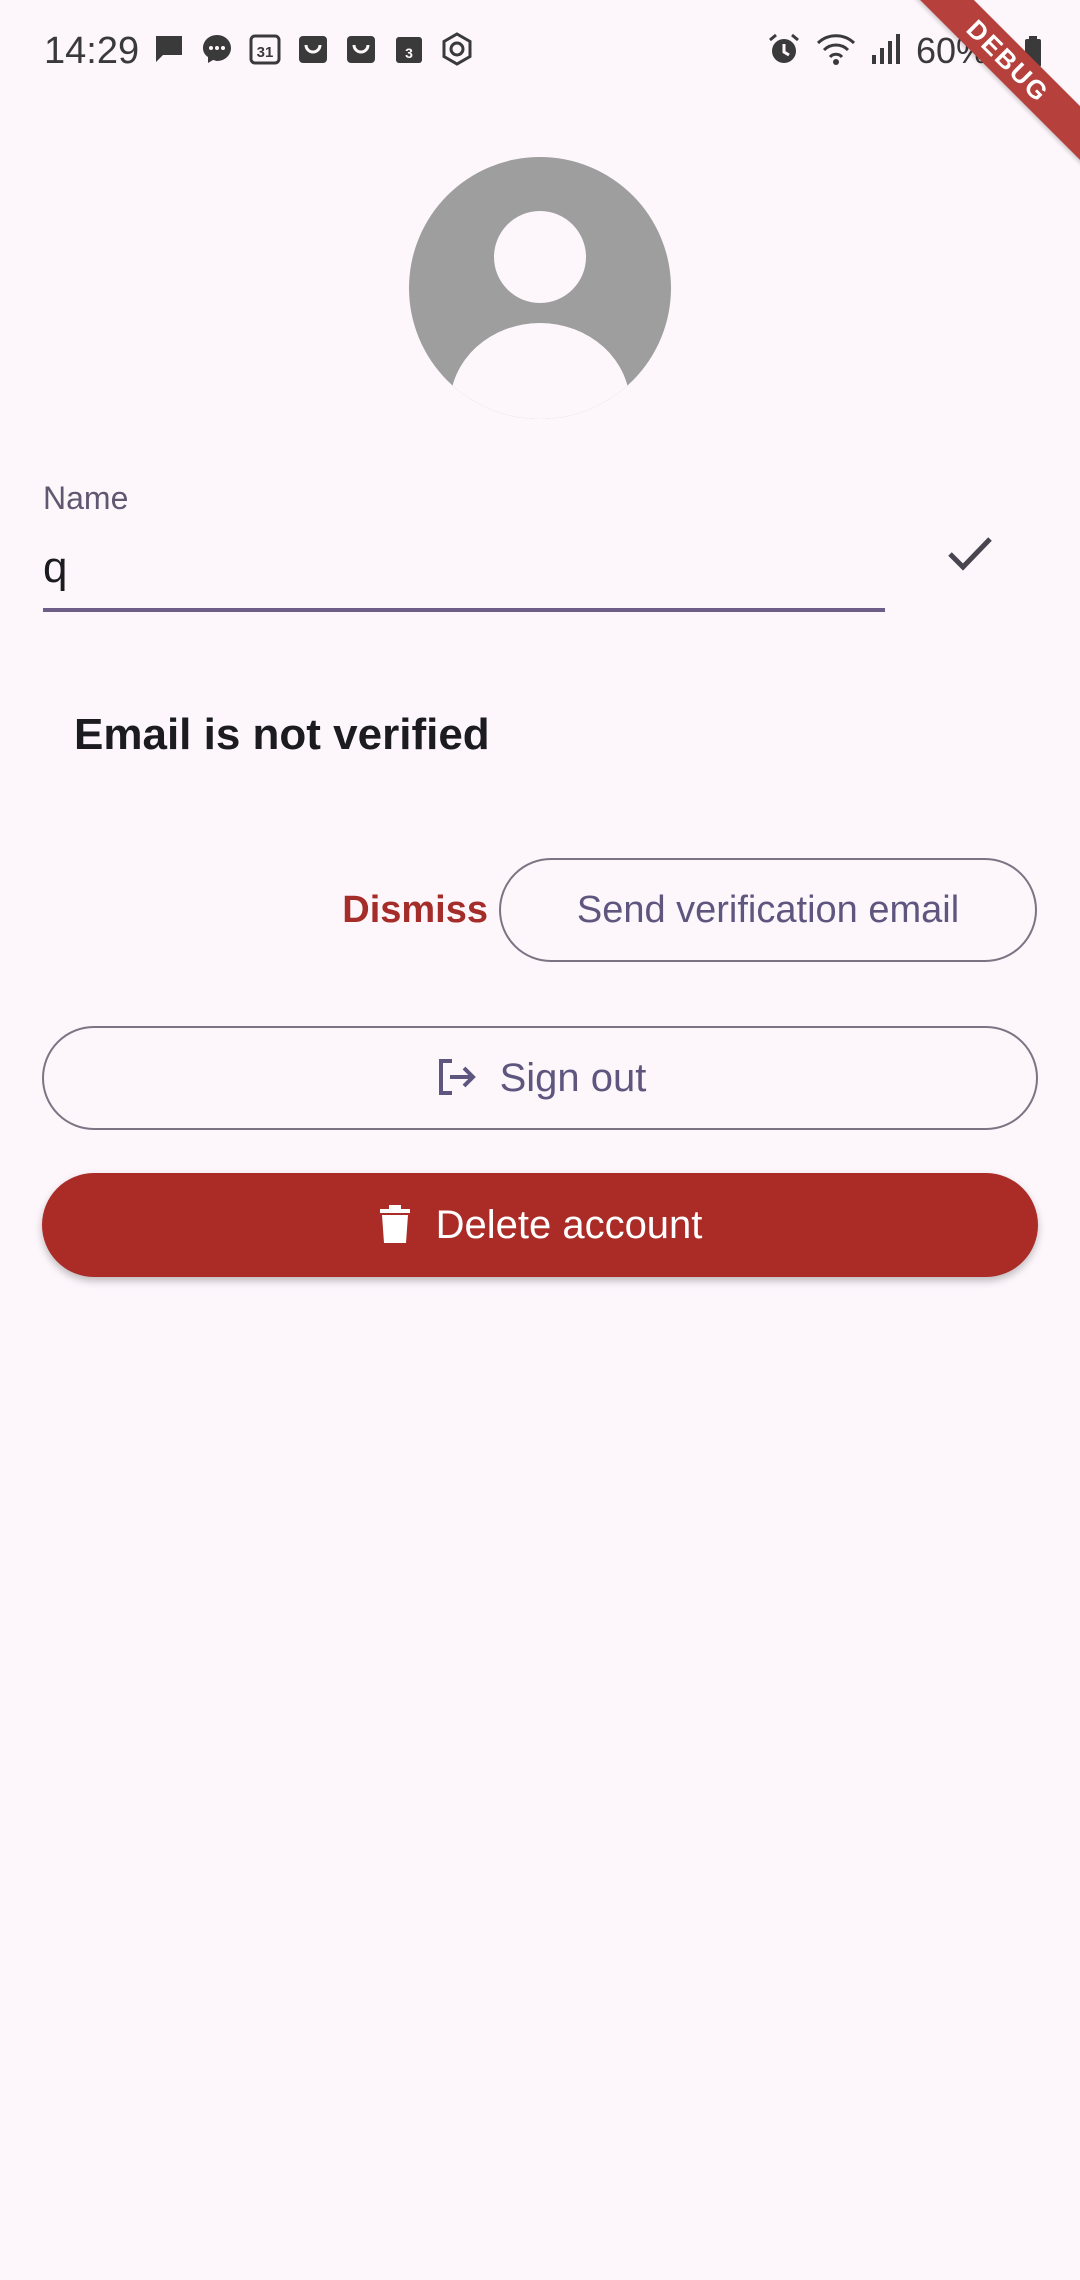  Describe the element at coordinates (886, 51) in the screenshot. I see `signal-icon` at that location.